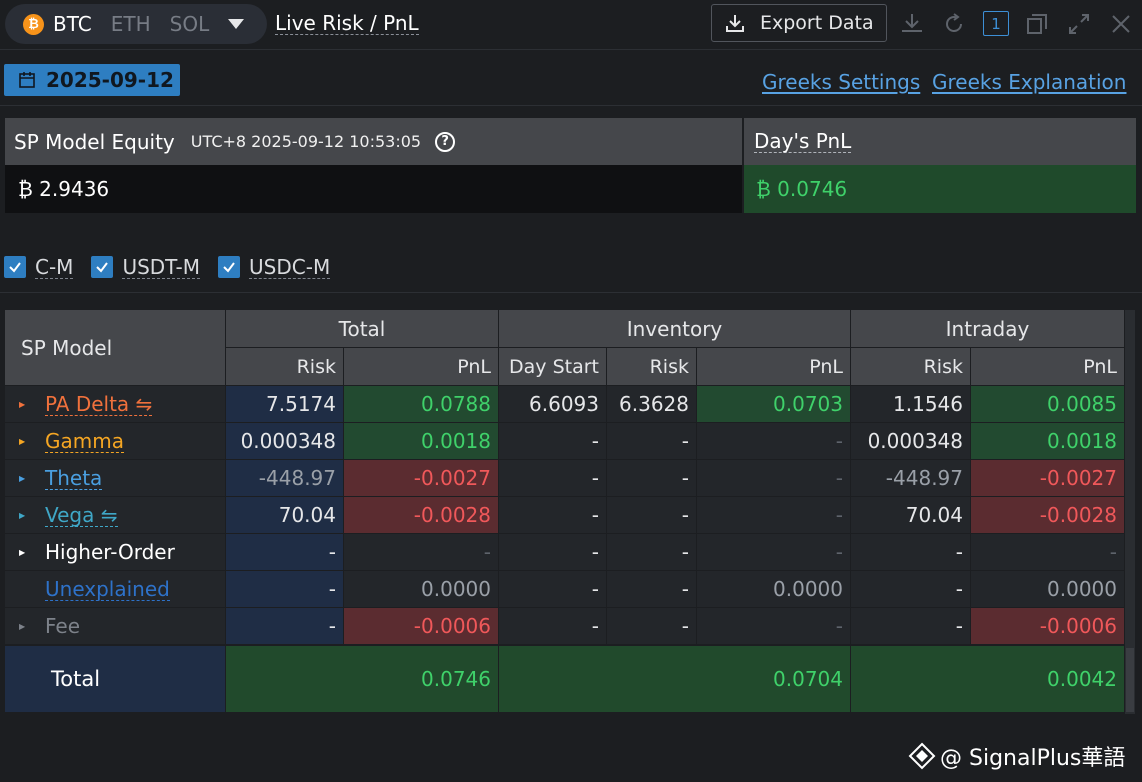  Describe the element at coordinates (1047, 404) in the screenshot. I see `table-cell: 0.0085` at that location.